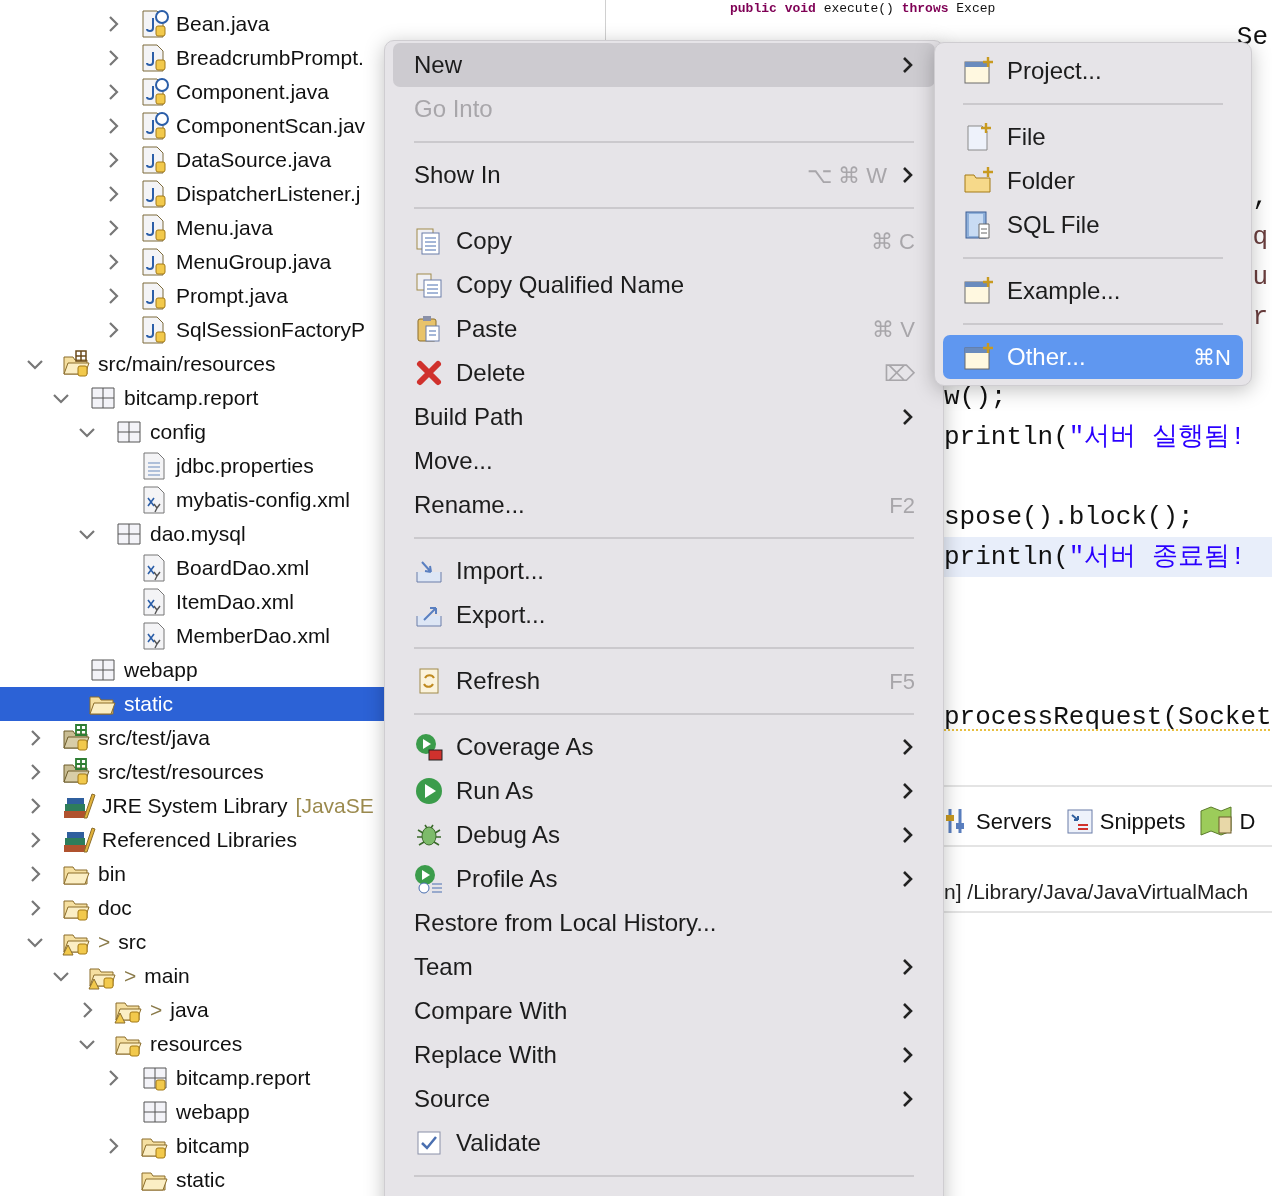 The width and height of the screenshot is (1272, 1196). I want to click on menu-item: Run As, so click(664, 791).